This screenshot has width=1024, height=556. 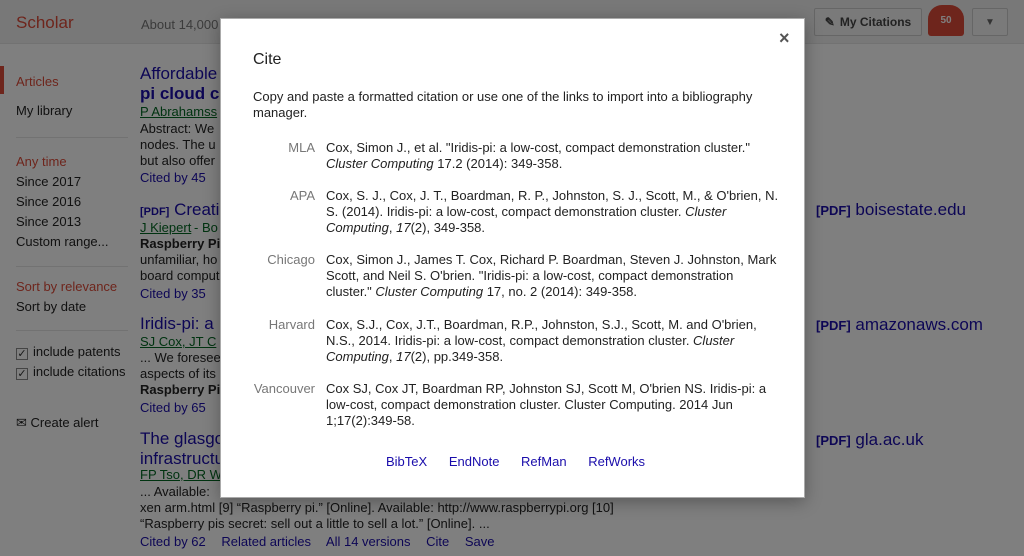 I want to click on citation-style-label: Vancouver, so click(x=284, y=388).